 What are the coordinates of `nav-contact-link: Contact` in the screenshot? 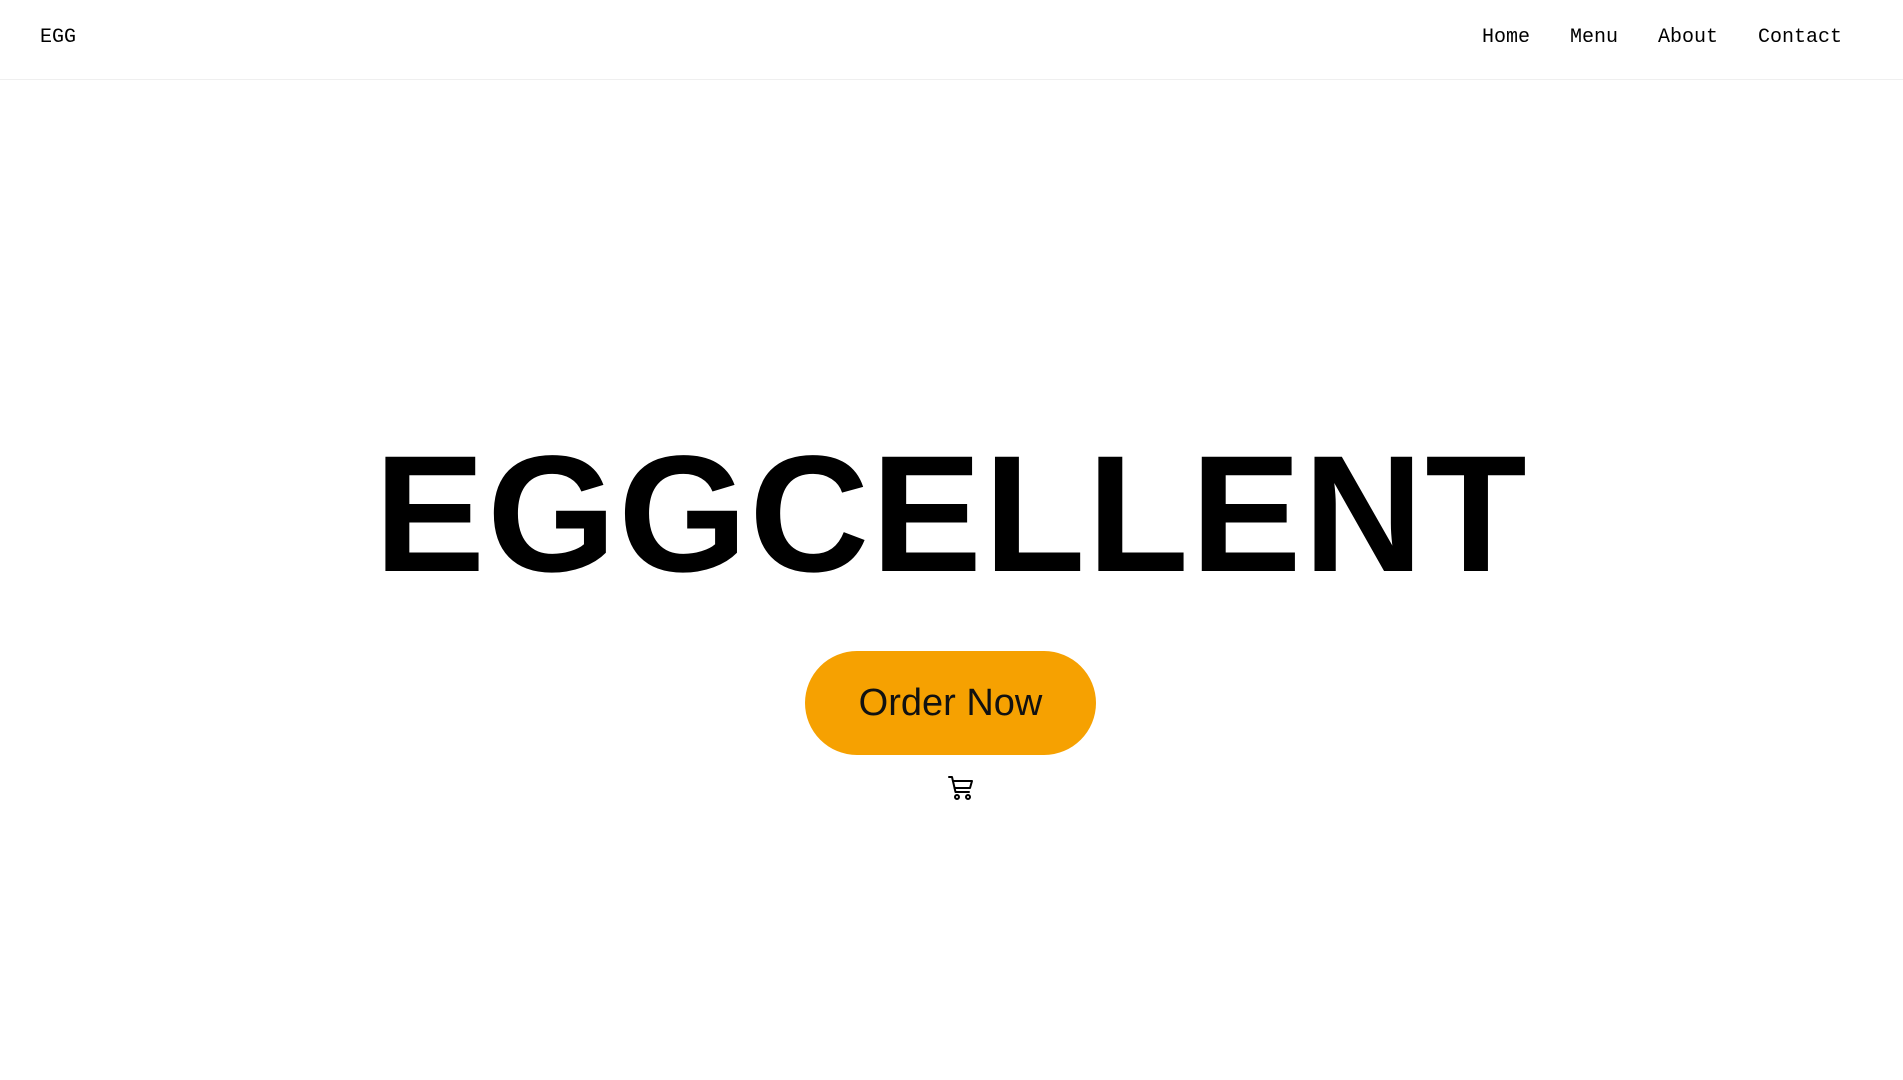 It's located at (1800, 38).